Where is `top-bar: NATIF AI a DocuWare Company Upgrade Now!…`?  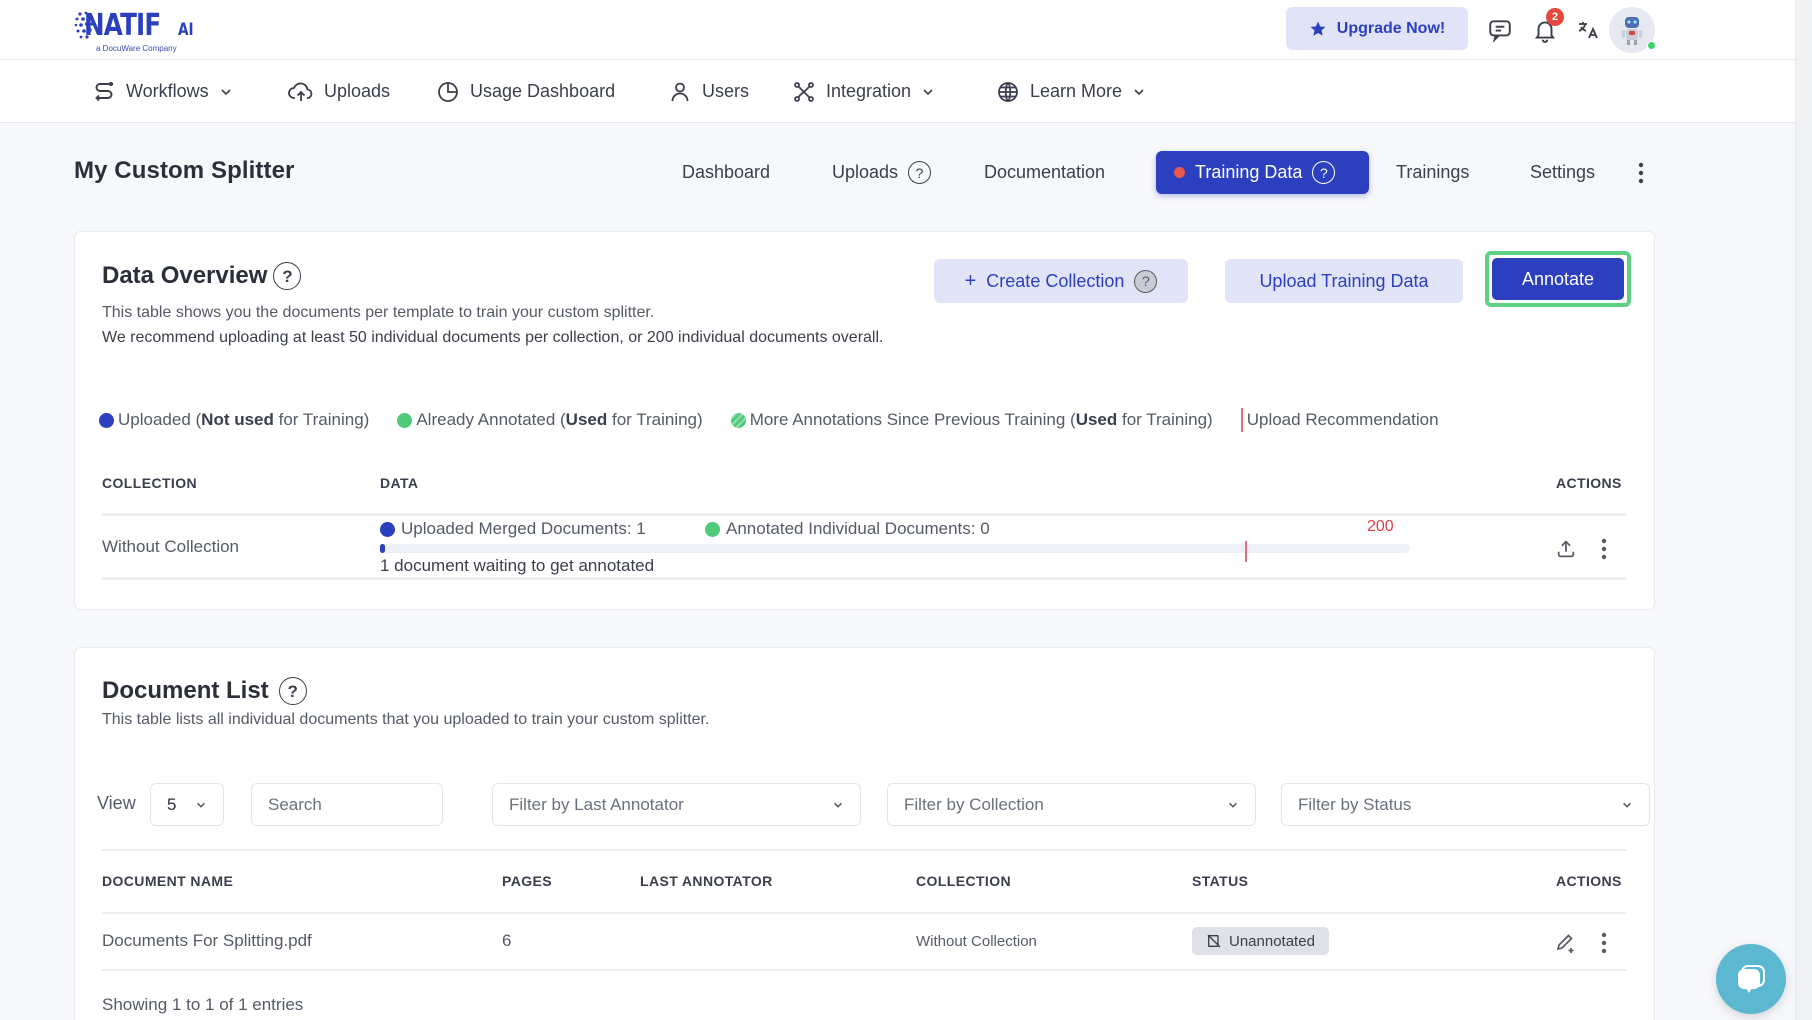
top-bar: NATIF AI a DocuWare Company Upgrade Now!… is located at coordinates (897, 30).